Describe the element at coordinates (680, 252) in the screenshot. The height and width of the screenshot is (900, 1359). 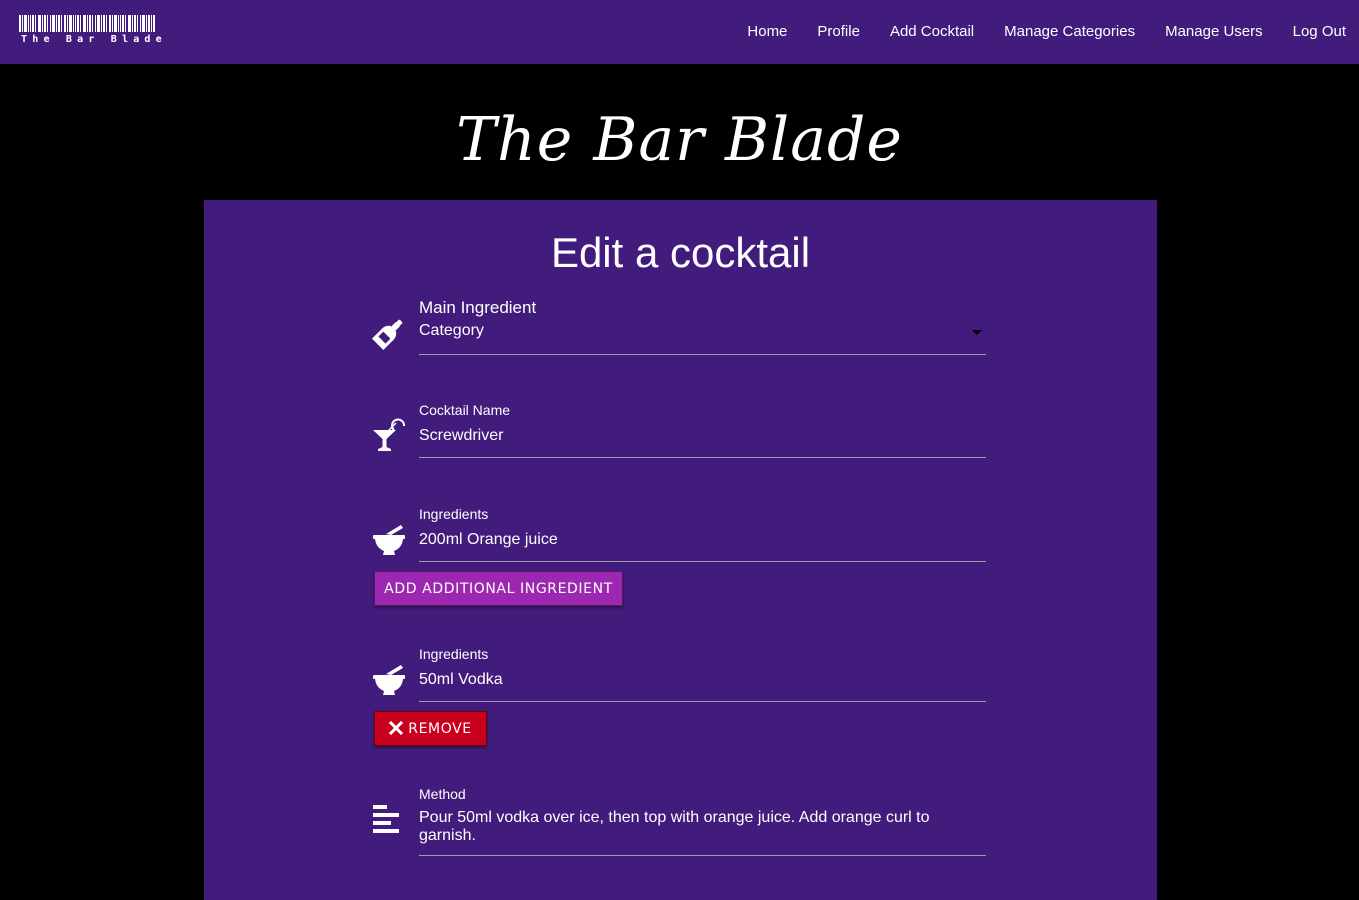
I see `form-title: Edit a cocktail` at that location.